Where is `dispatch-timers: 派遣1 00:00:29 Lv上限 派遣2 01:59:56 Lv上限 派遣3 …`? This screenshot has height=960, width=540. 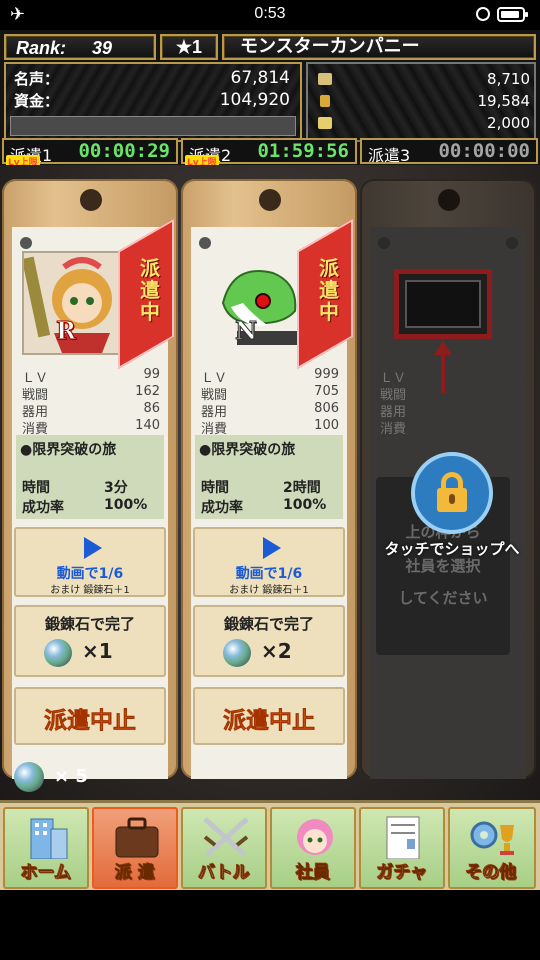
dispatch-timers: 派遣1 00:00:29 Lv上限 派遣2 01:59:56 Lv上限 派遣3 … is located at coordinates (270, 153).